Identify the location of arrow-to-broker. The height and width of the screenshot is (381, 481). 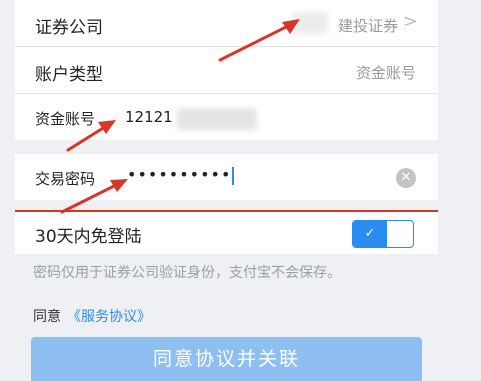
(256, 42).